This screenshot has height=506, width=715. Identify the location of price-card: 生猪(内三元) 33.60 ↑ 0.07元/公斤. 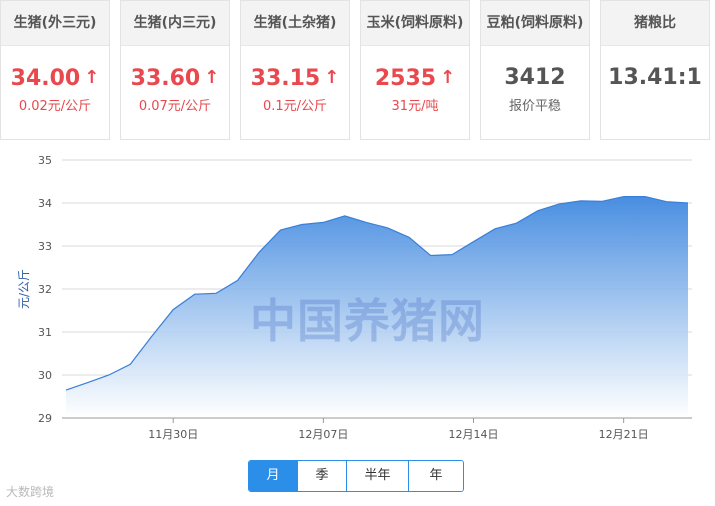
(175, 70).